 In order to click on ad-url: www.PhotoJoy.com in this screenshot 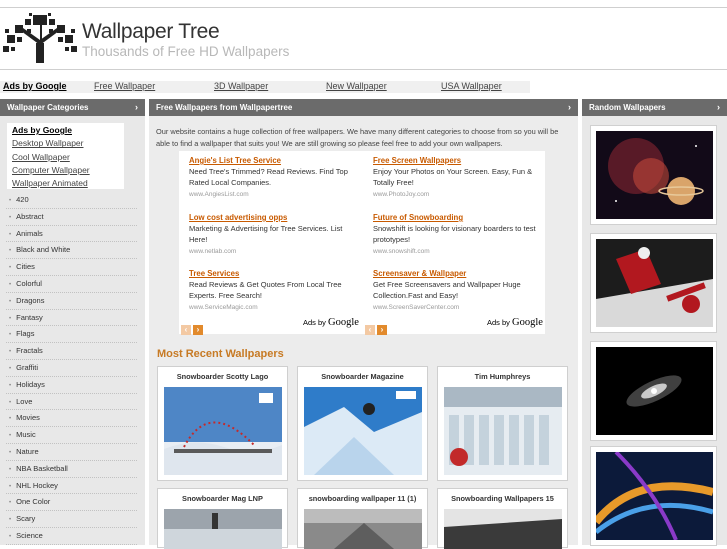, I will do `click(457, 194)`.